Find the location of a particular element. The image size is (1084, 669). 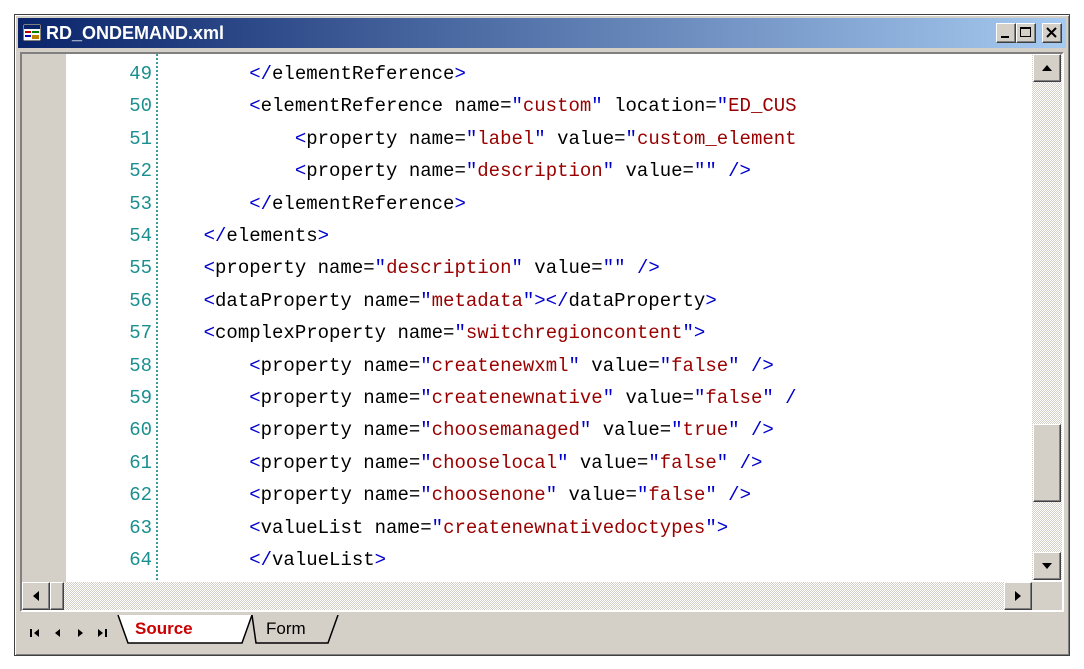

attribute-value: ED_CUS is located at coordinates (762, 106).